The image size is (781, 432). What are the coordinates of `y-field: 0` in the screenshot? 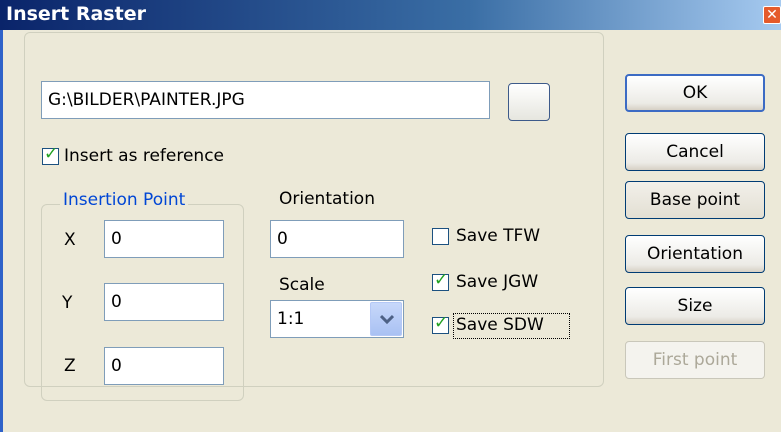 It's located at (164, 302).